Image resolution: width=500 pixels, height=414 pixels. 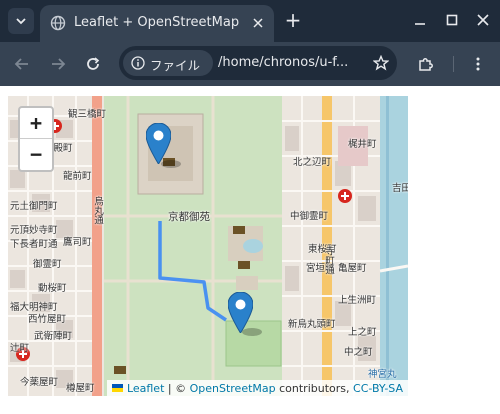 I want to click on menu-icon, so click(x=478, y=64).